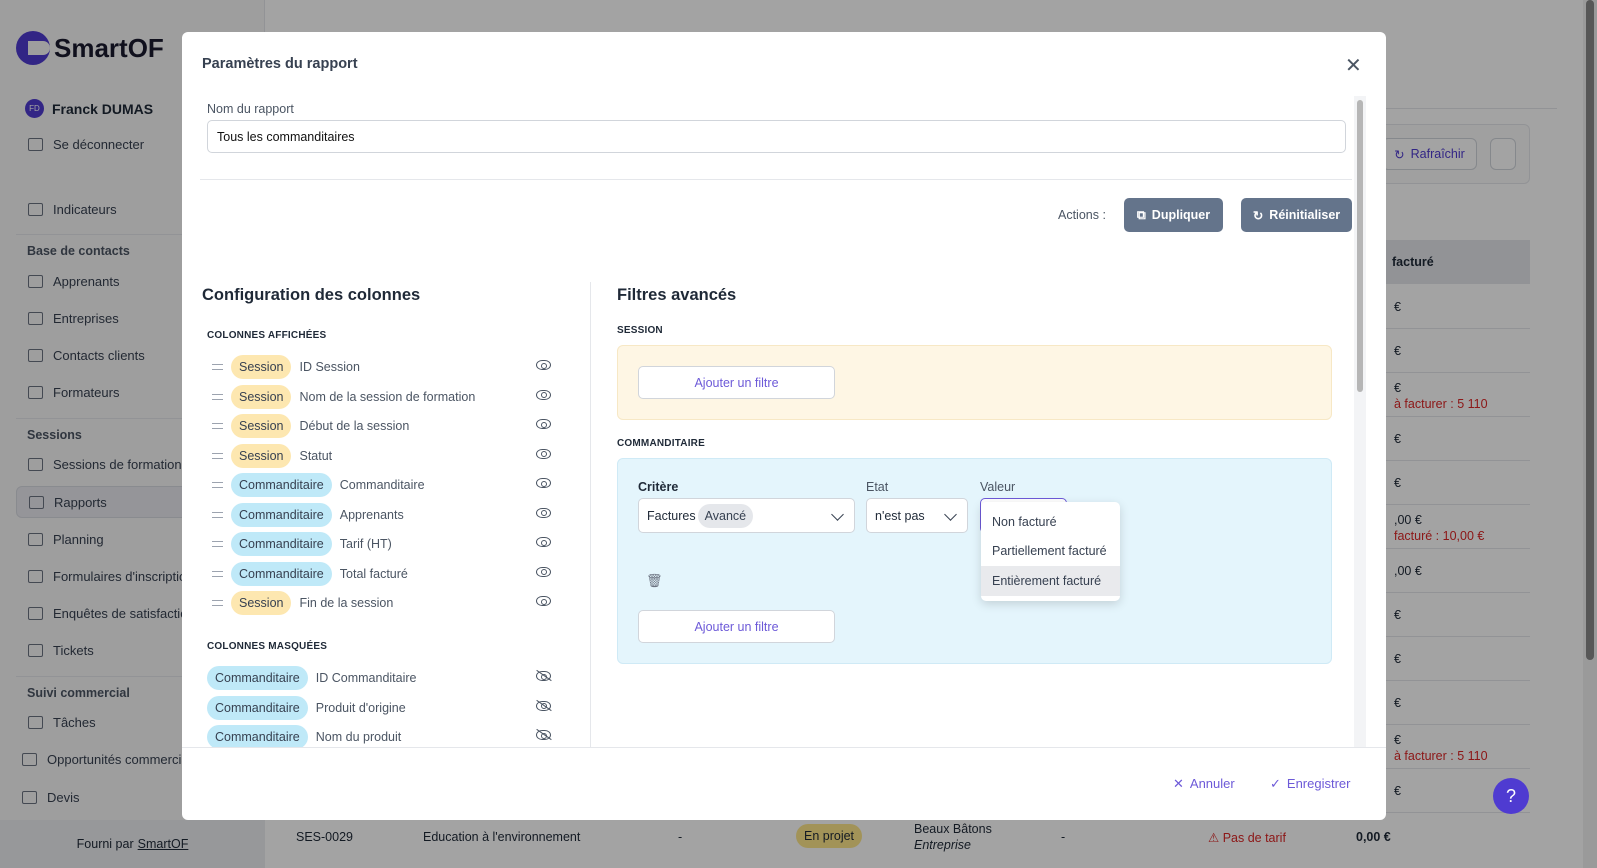  What do you see at coordinates (877, 487) in the screenshot?
I see `state-label: Etat` at bounding box center [877, 487].